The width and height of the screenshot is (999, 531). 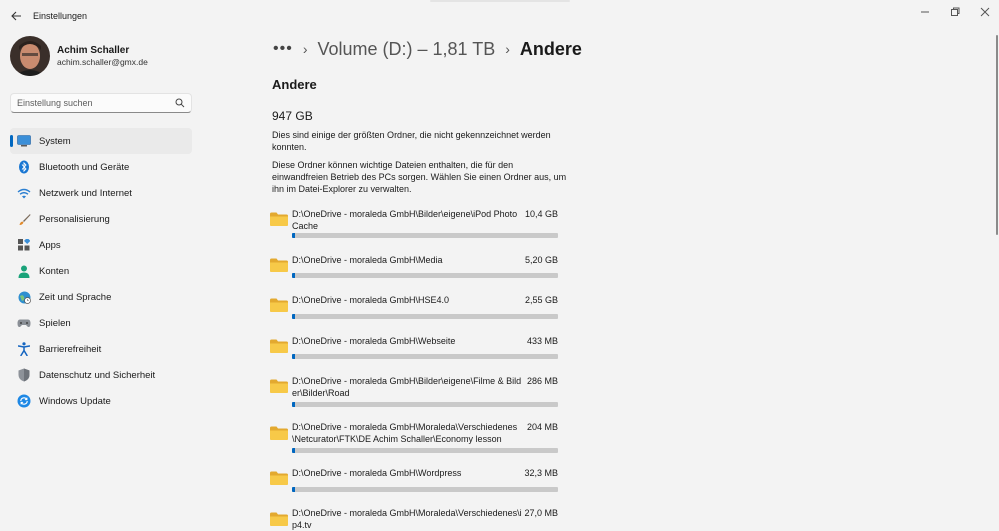 I want to click on system-icon, so click(x=24, y=141).